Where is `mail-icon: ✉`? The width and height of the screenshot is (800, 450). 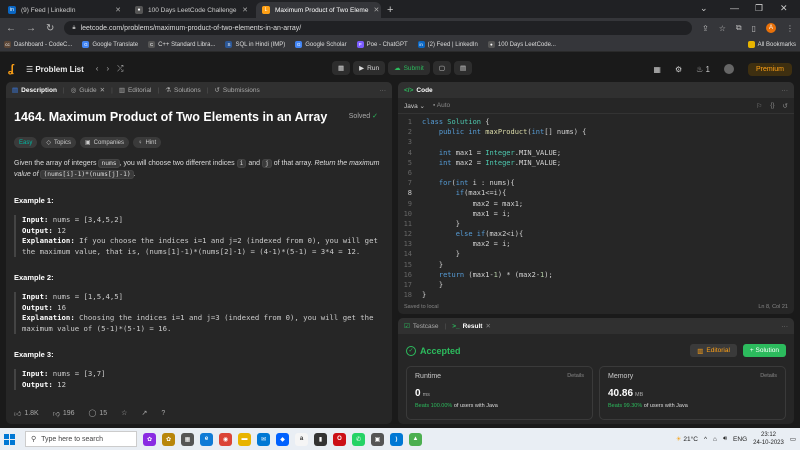
mail-icon: ✉ is located at coordinates (263, 439).